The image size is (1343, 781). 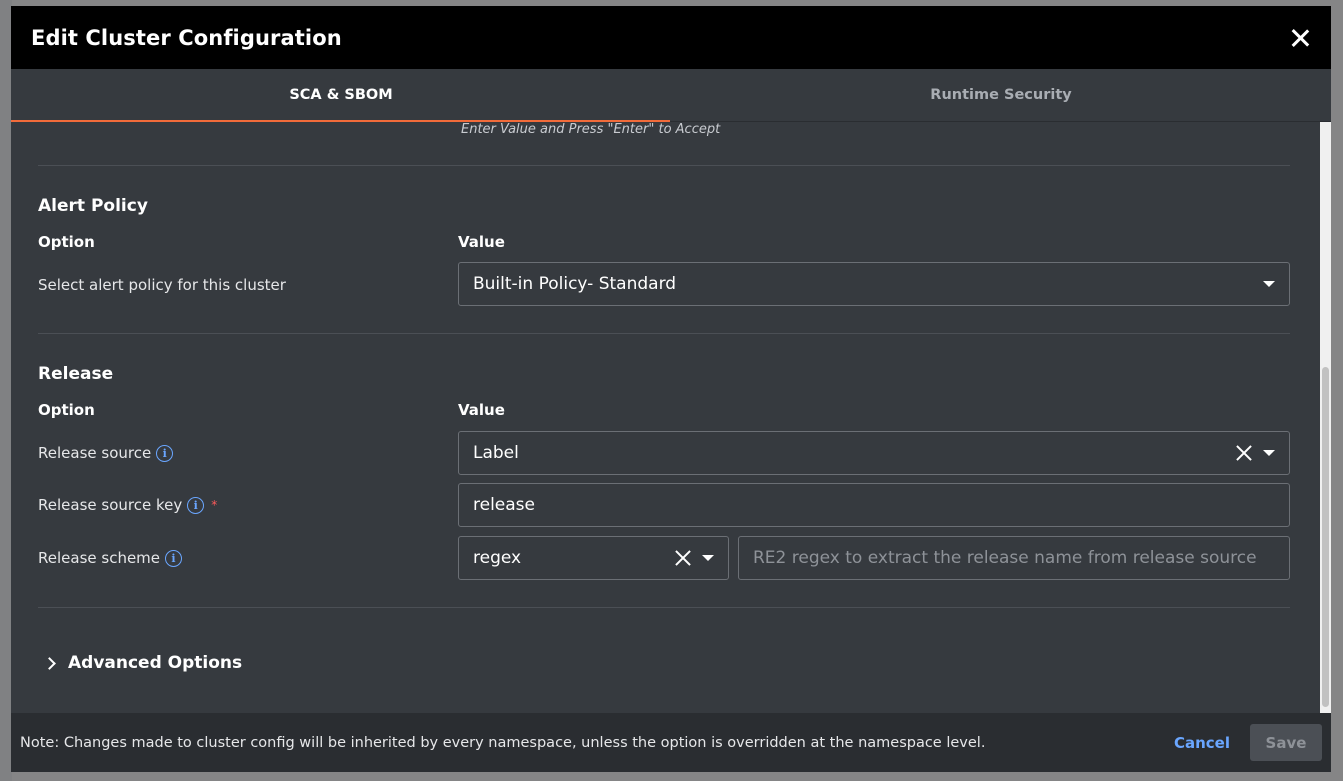 What do you see at coordinates (874, 284) in the screenshot?
I see `alert-policy-select: Built-in Policy- Standard` at bounding box center [874, 284].